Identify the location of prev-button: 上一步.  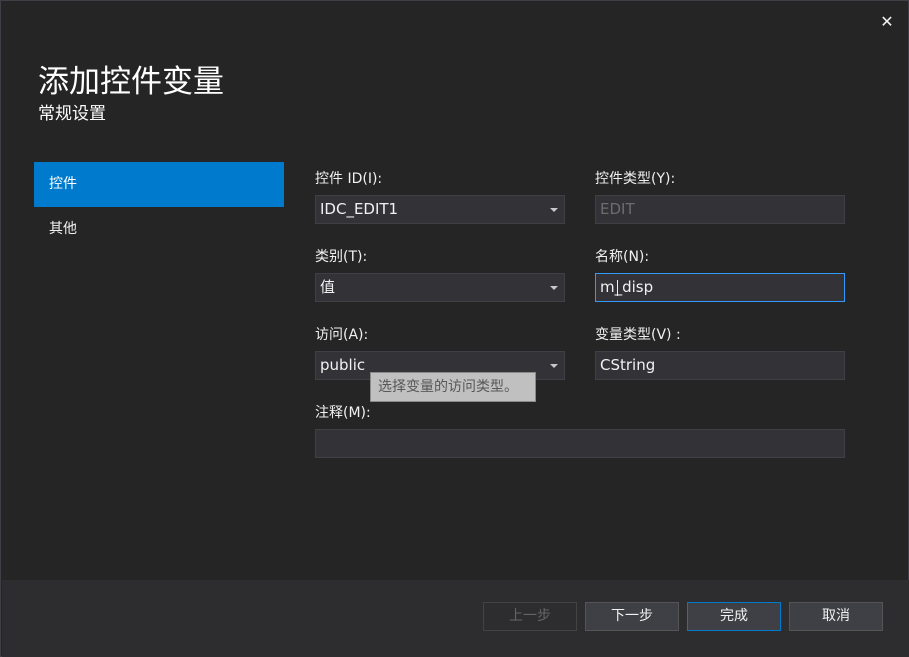
(530, 616).